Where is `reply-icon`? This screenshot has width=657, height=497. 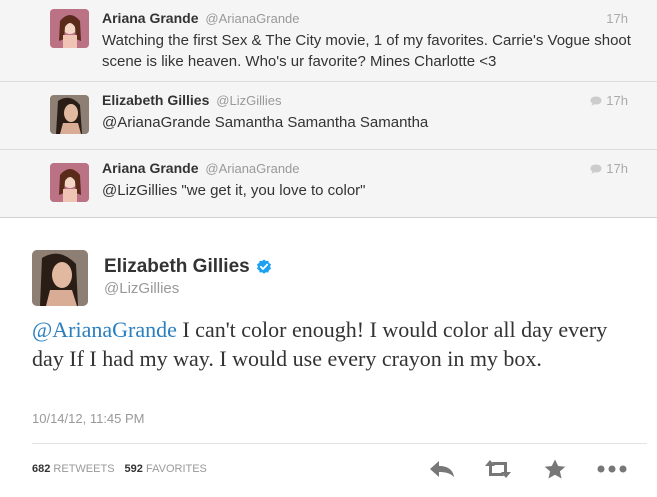 reply-icon is located at coordinates (442, 469).